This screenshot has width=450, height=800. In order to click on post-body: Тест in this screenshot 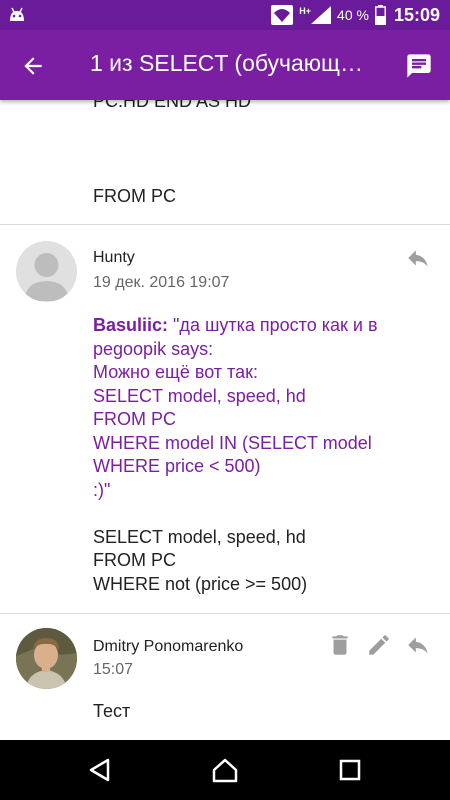, I will do `click(265, 712)`.